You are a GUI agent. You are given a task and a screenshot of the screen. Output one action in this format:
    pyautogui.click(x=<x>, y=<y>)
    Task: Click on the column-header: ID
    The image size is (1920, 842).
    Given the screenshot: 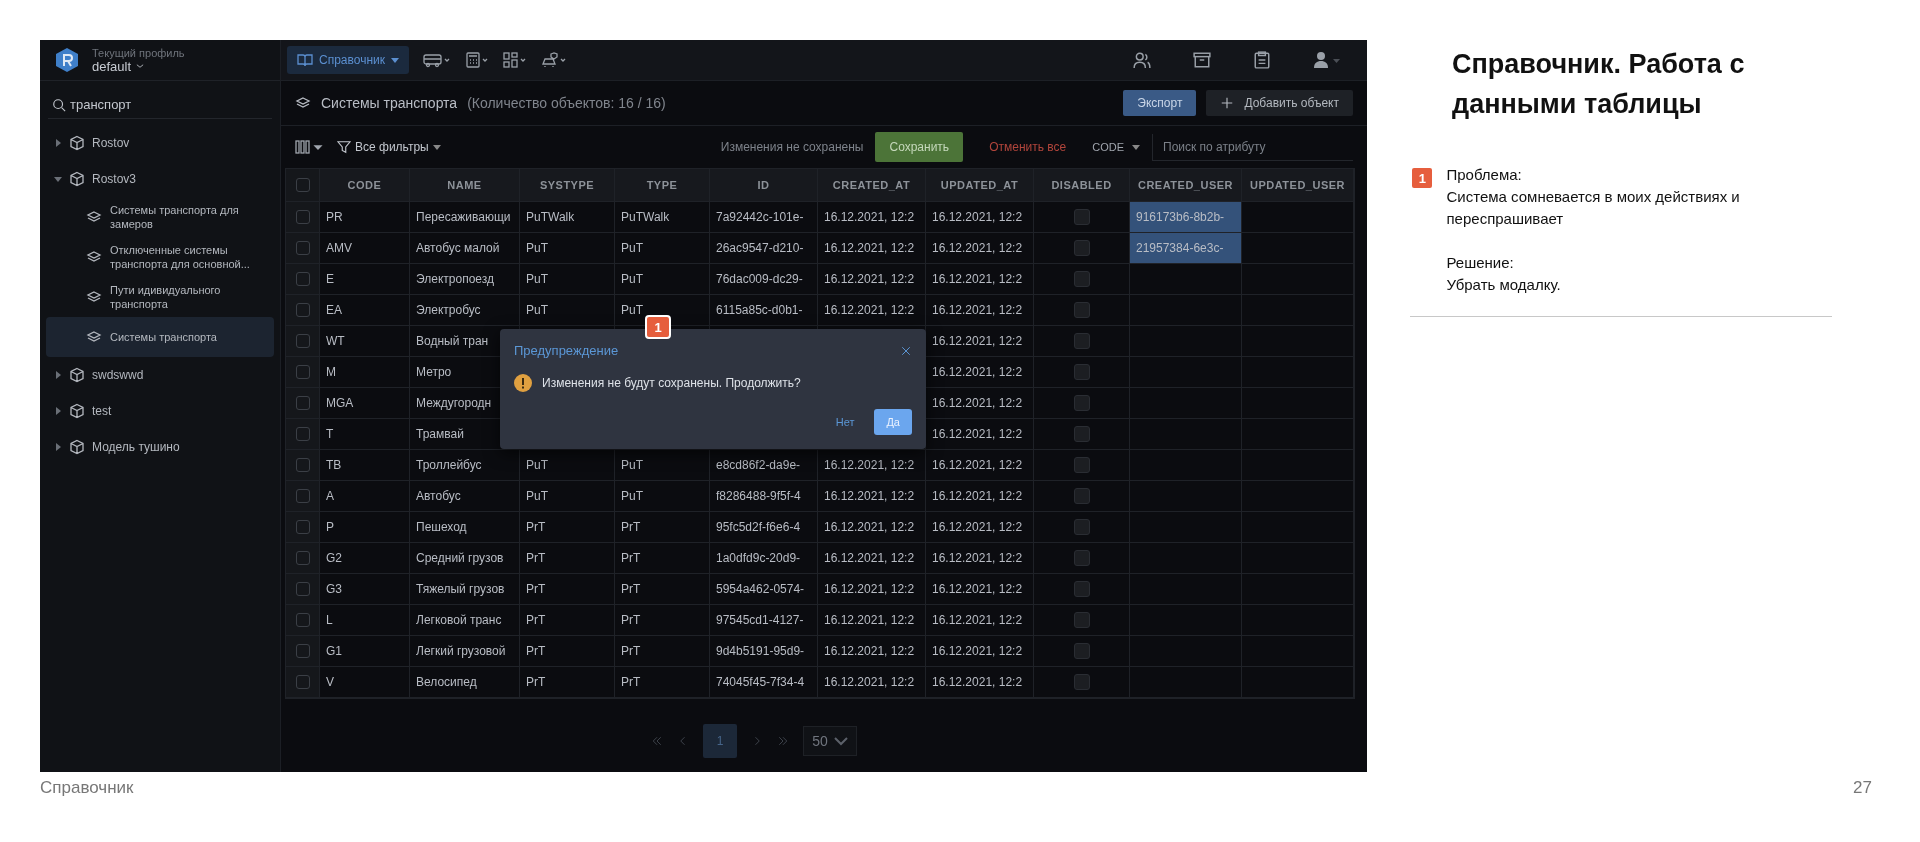 What is the action you would take?
    pyautogui.click(x=764, y=185)
    